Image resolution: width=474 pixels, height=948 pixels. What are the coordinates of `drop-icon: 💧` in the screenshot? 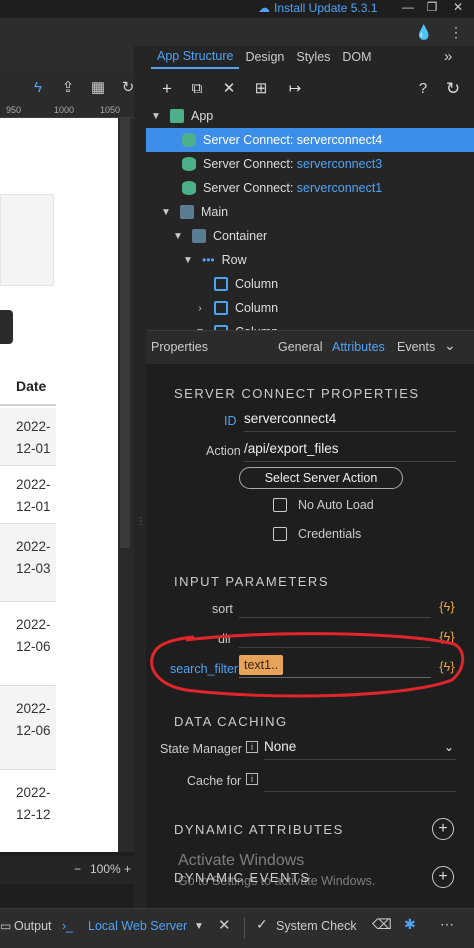 It's located at (424, 32).